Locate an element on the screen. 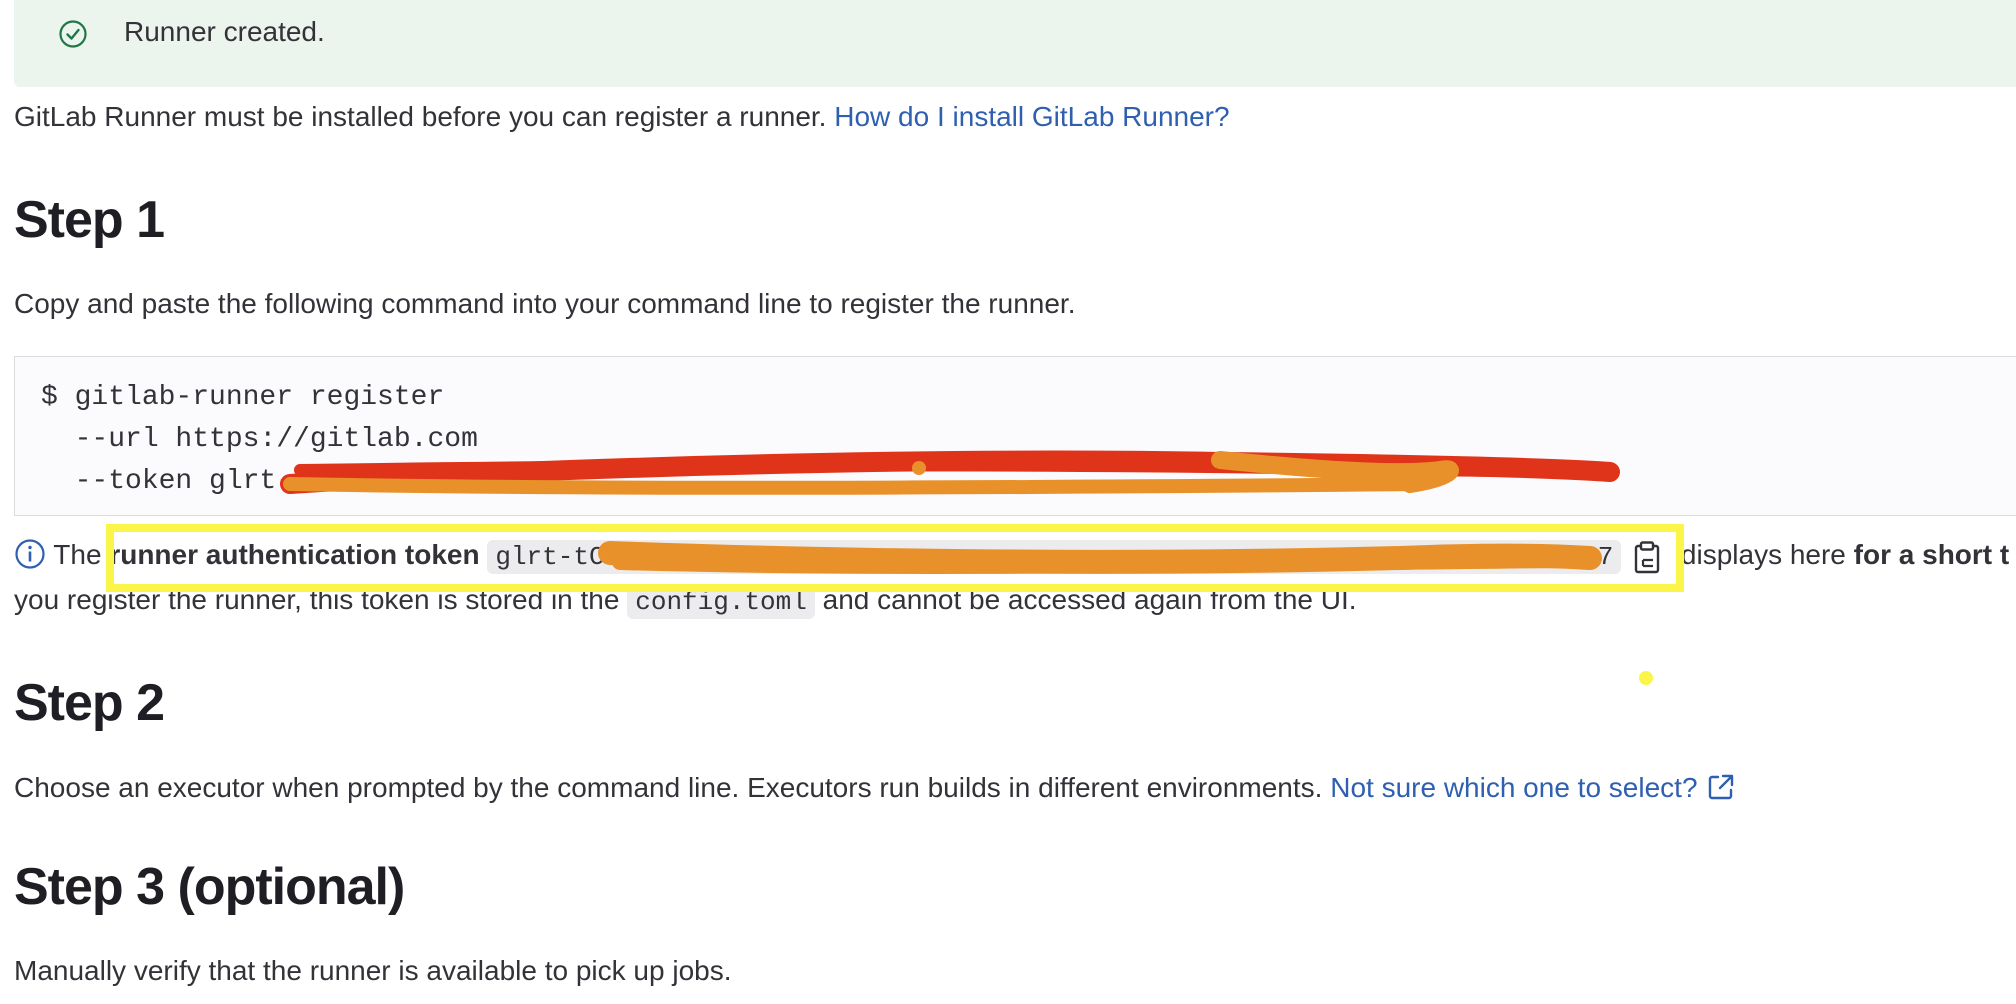 The height and width of the screenshot is (1004, 2016). token-note-prefix: The is located at coordinates (81, 554).